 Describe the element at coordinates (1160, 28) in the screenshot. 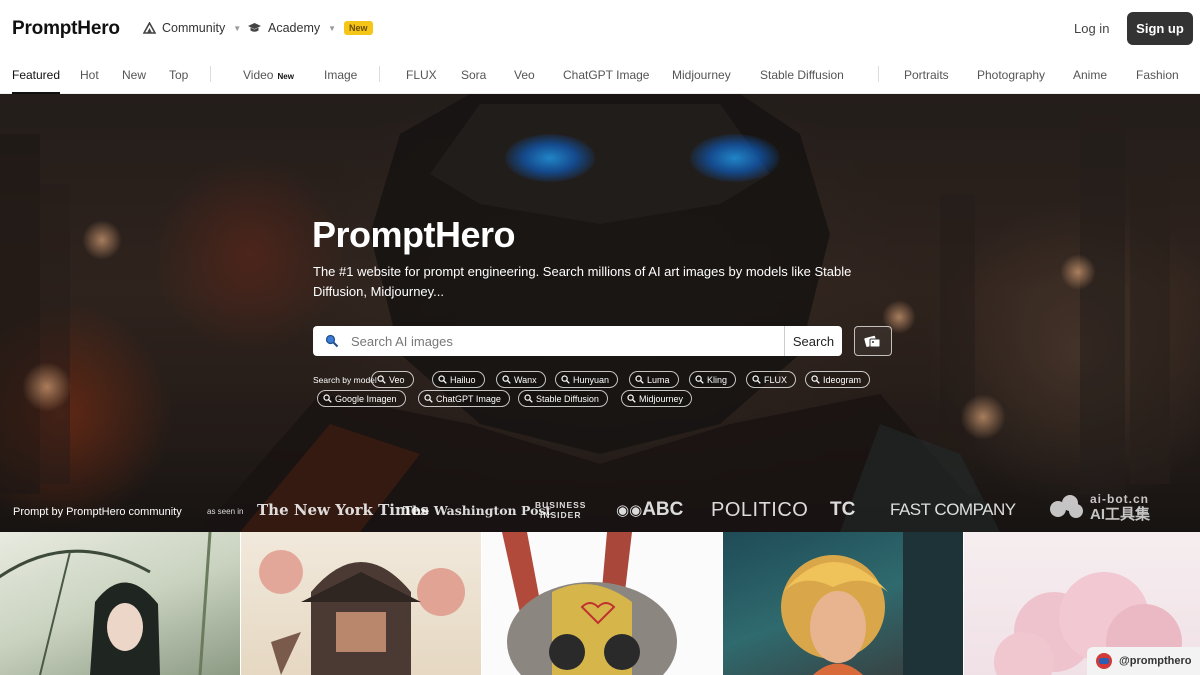

I see `signup-button: Sign up` at that location.